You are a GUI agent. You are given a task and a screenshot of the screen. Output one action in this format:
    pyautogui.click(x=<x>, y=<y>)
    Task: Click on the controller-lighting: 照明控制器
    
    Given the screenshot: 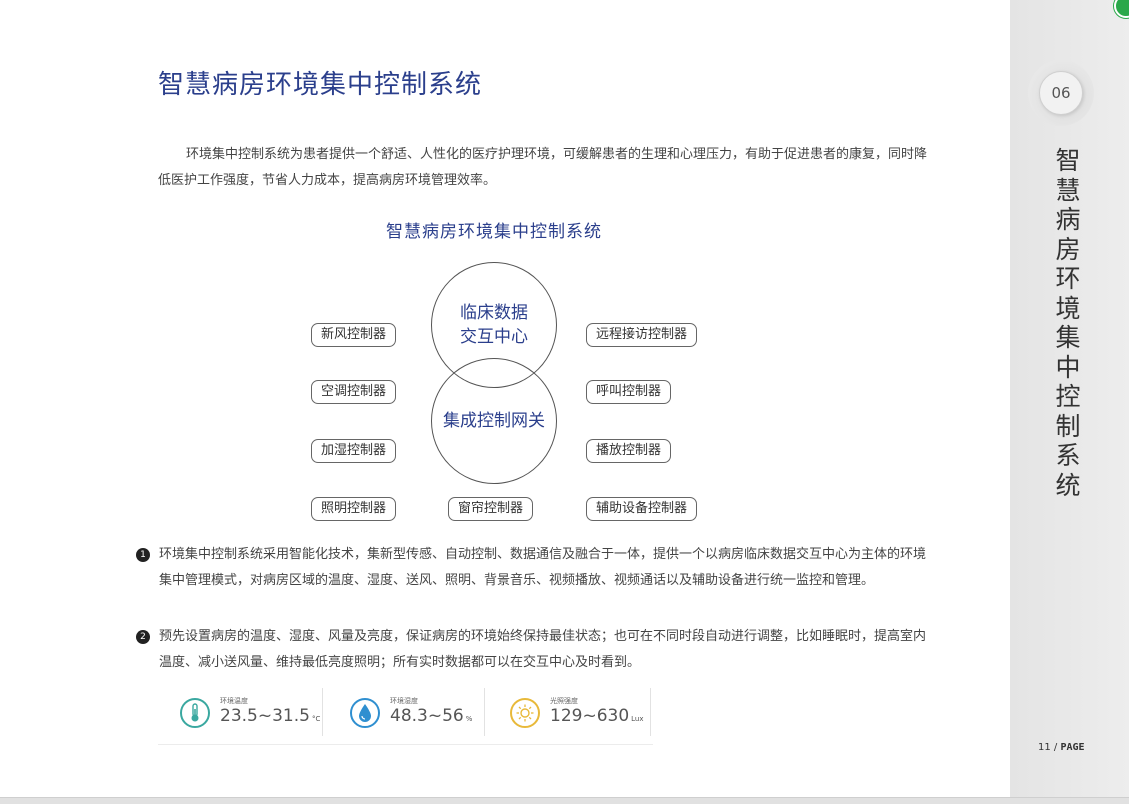 What is the action you would take?
    pyautogui.click(x=354, y=509)
    